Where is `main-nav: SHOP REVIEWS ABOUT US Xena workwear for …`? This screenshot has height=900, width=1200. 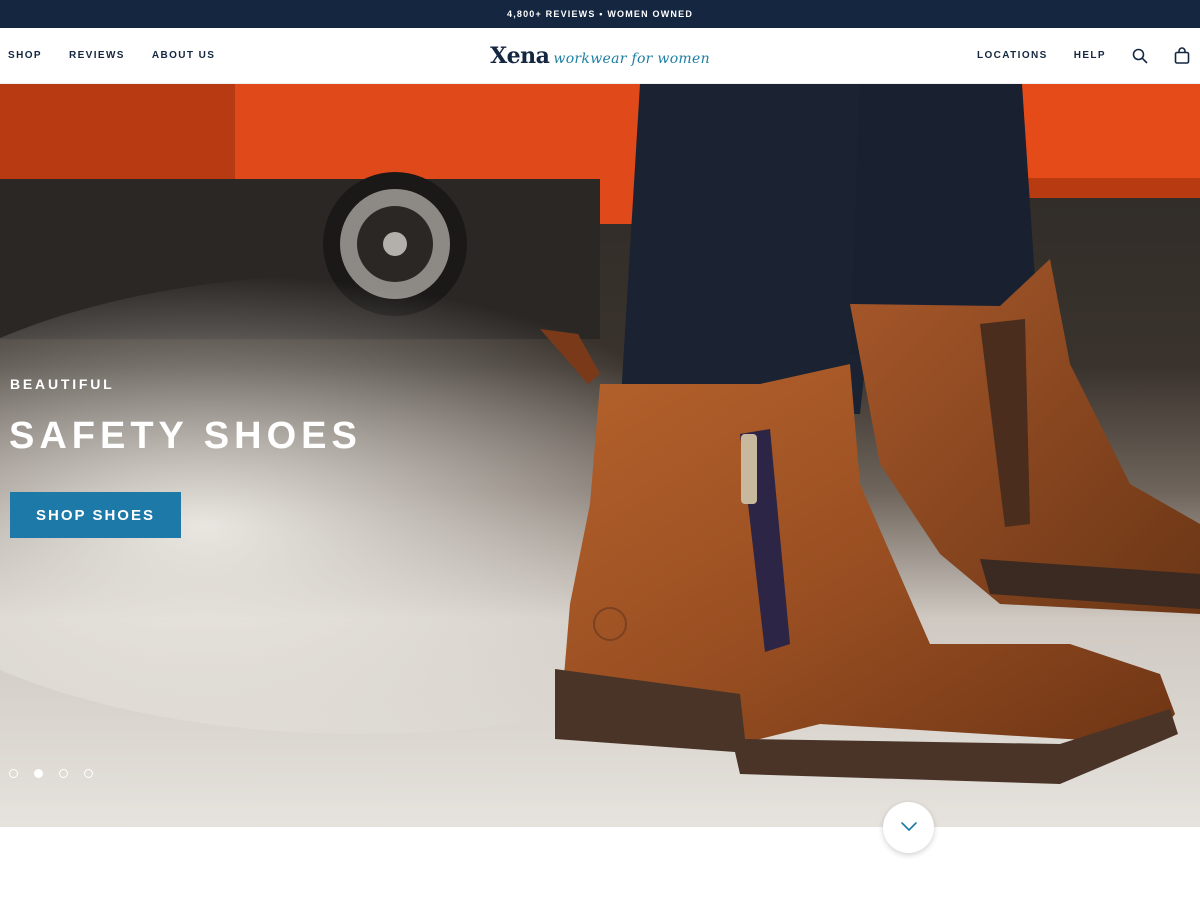
main-nav: SHOP REVIEWS ABOUT US Xena workwear for … is located at coordinates (600, 56).